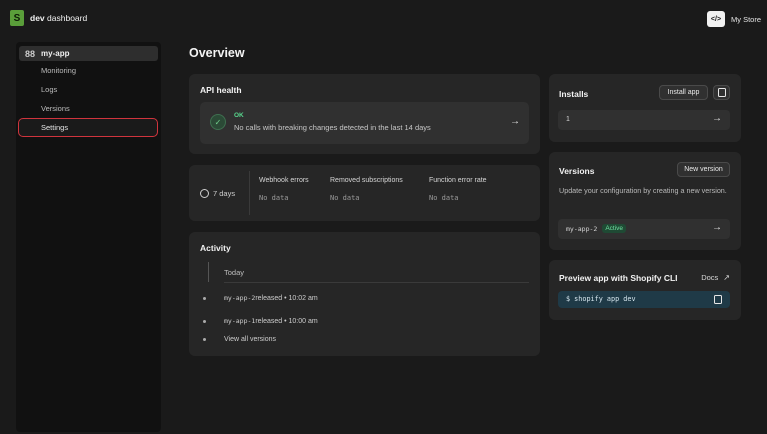 The width and height of the screenshot is (767, 434). I want to click on install-app-button: Install app, so click(683, 92).